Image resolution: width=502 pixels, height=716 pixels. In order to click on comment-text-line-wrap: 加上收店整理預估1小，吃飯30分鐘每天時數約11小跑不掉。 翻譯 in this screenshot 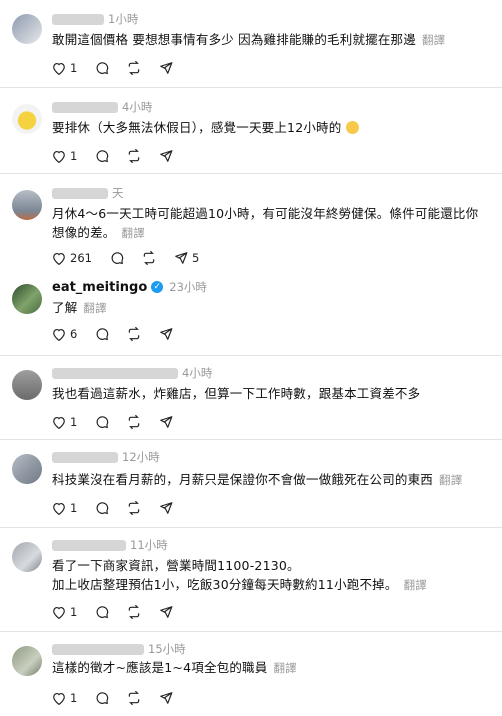, I will do `click(269, 585)`.